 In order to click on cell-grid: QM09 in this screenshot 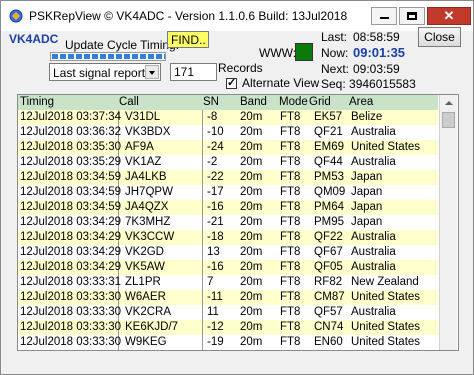, I will do `click(330, 192)`.